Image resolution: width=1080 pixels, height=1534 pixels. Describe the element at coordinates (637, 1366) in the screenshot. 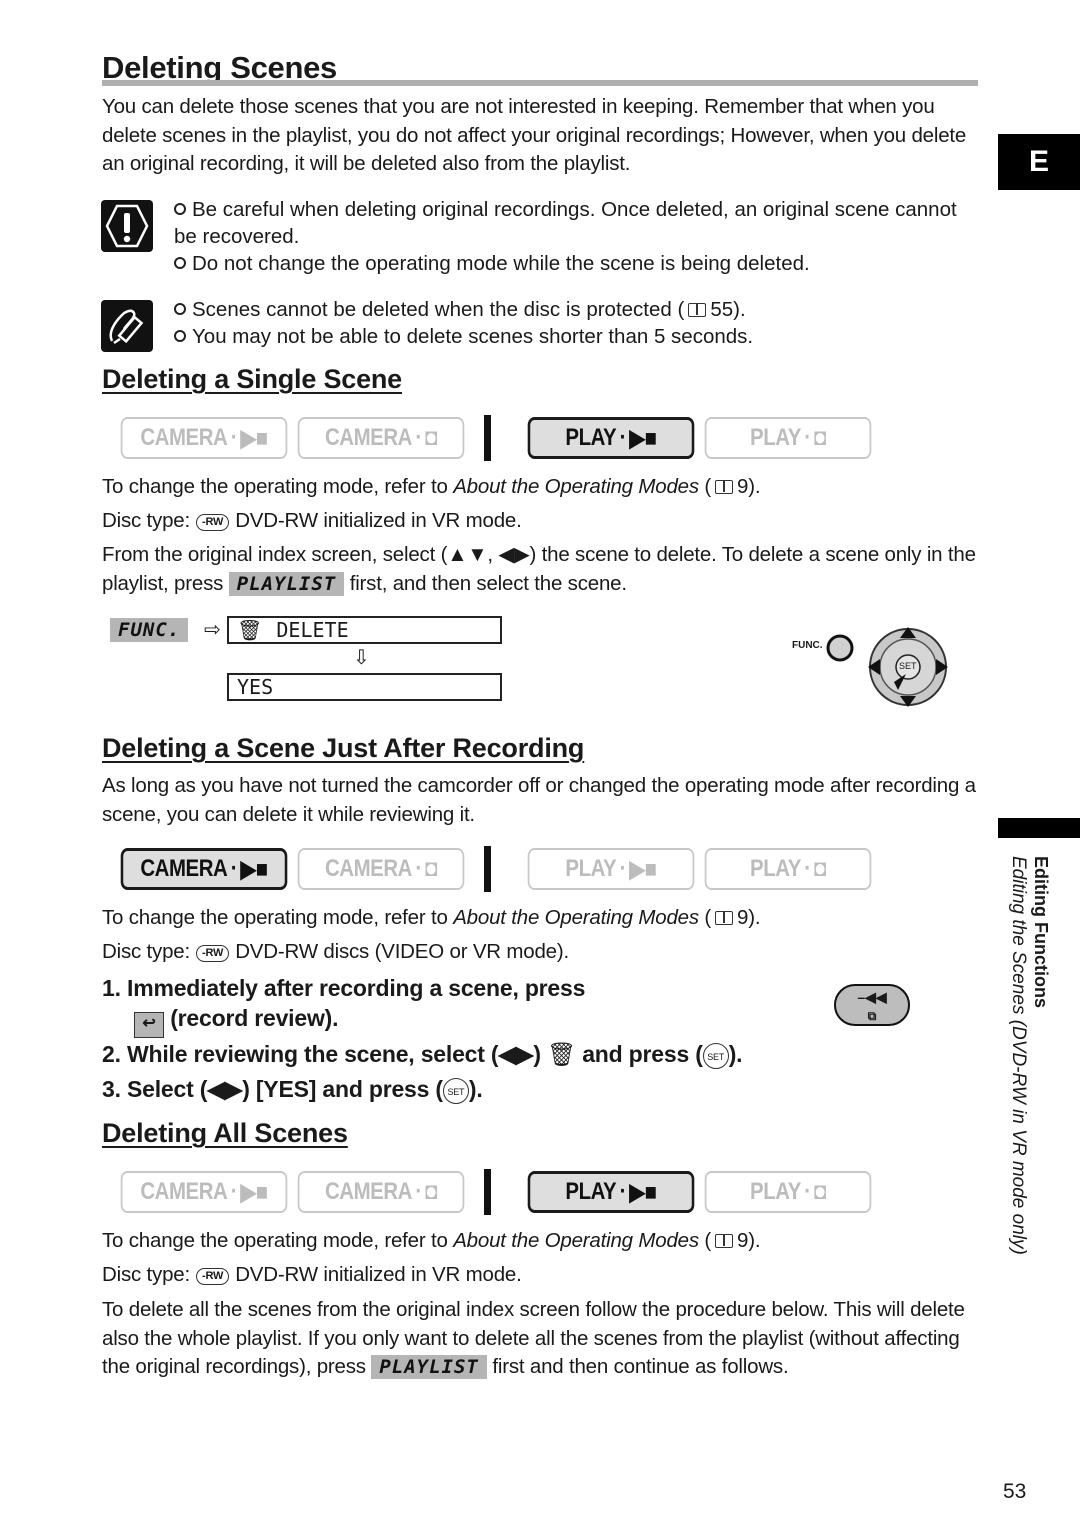

I see `text: first and then continue as follows.` at that location.